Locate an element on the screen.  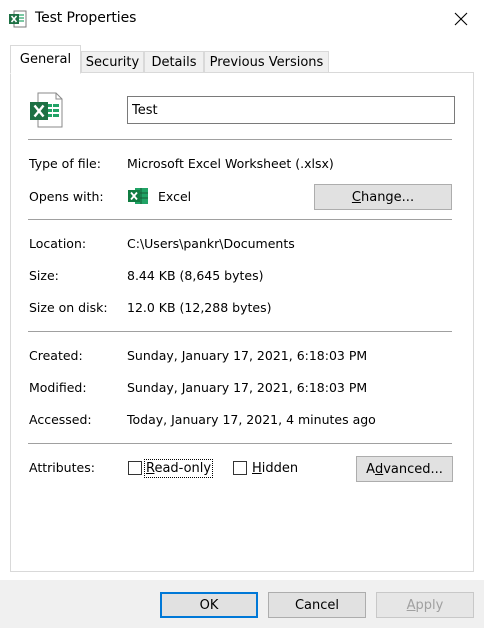
tab-security: Security is located at coordinates (112, 61).